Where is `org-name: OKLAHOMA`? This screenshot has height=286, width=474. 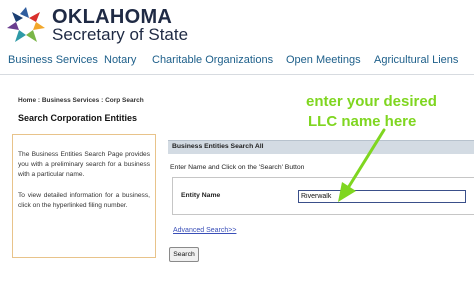
org-name: OKLAHOMA is located at coordinates (112, 17).